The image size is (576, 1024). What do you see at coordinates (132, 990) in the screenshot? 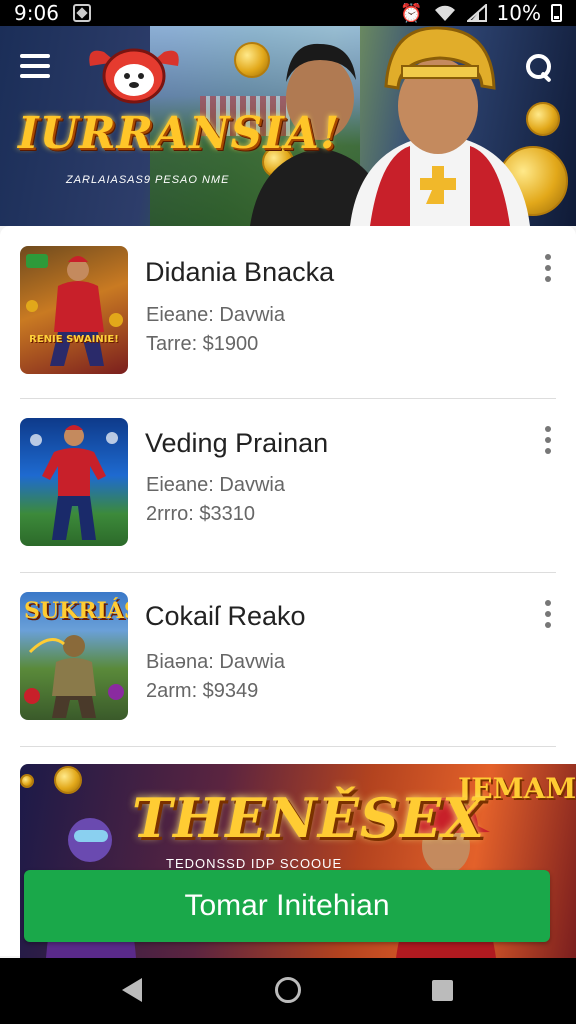
I see `back-icon` at bounding box center [132, 990].